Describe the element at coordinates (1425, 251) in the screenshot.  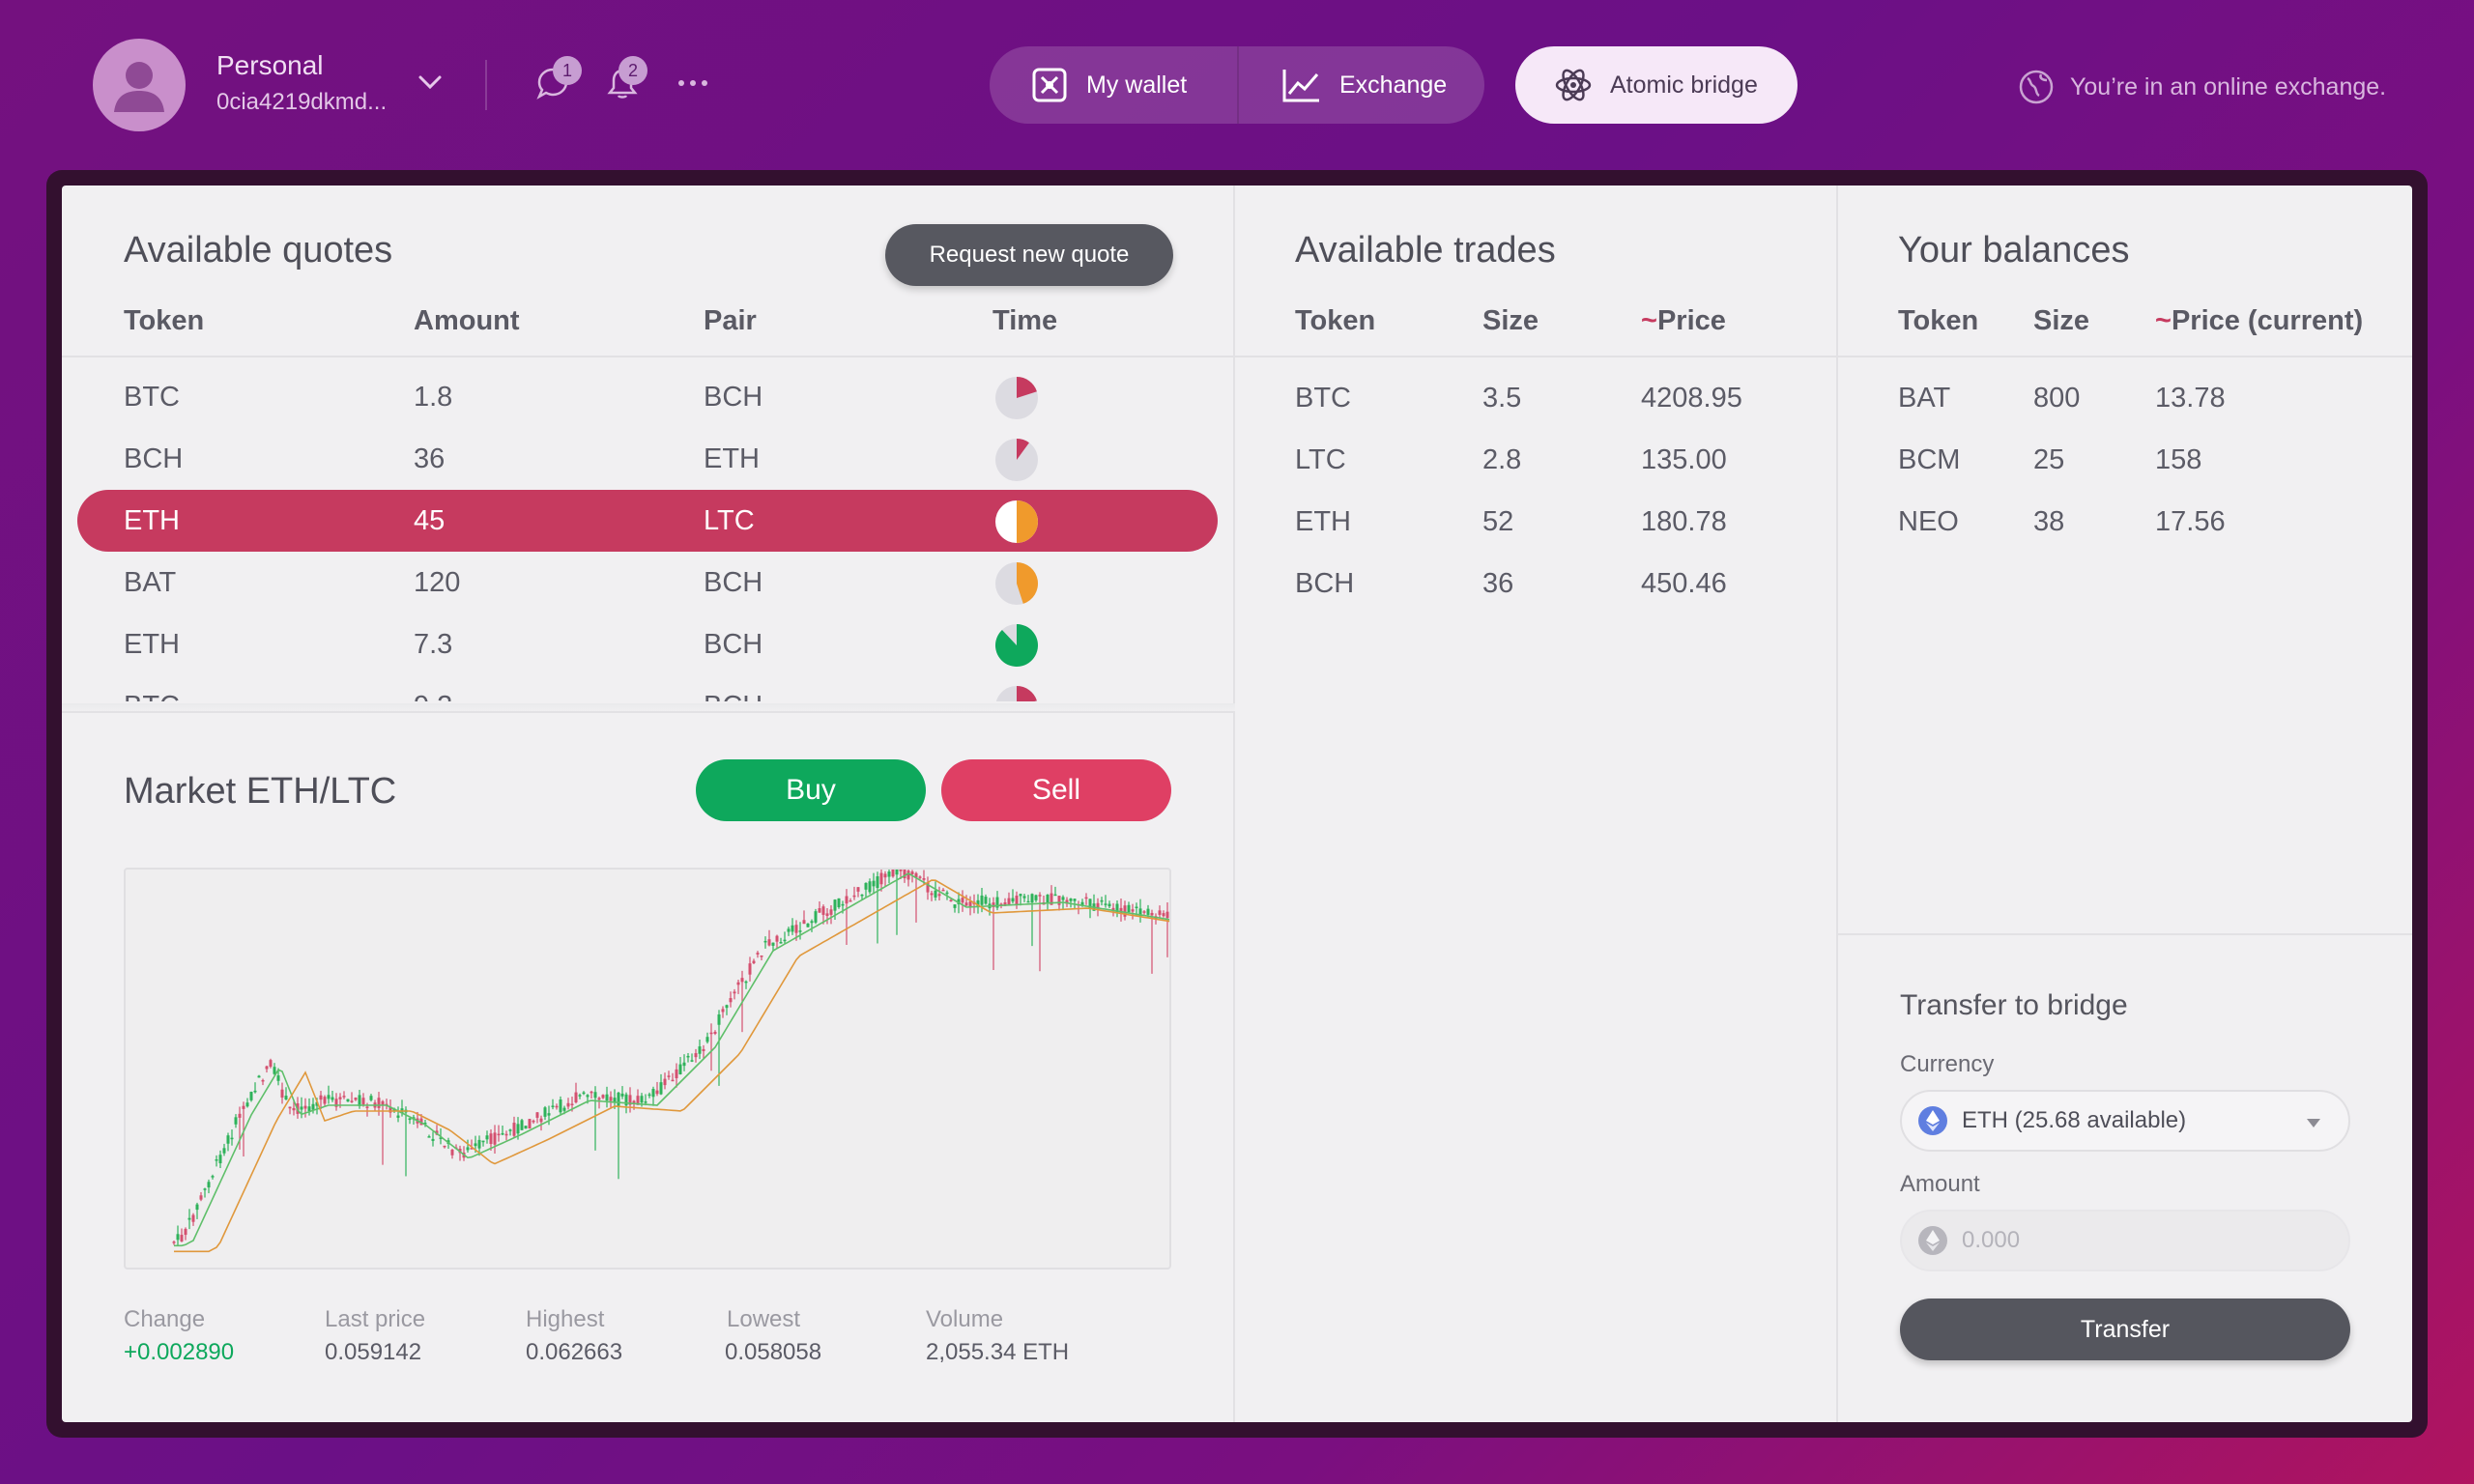
I see `trades-title: Available trades` at that location.